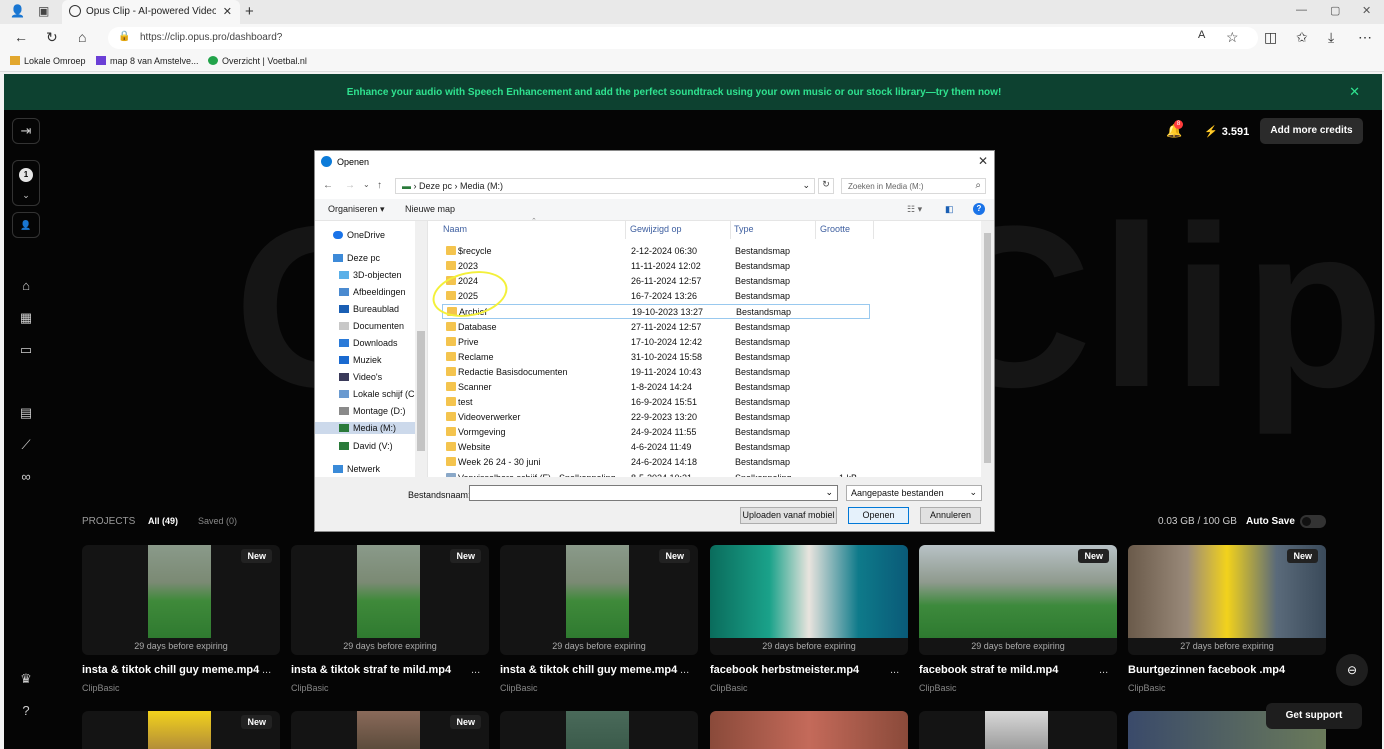 Image resolution: width=1384 pixels, height=749 pixels. I want to click on tree-item-media: Media (M:), so click(365, 428).